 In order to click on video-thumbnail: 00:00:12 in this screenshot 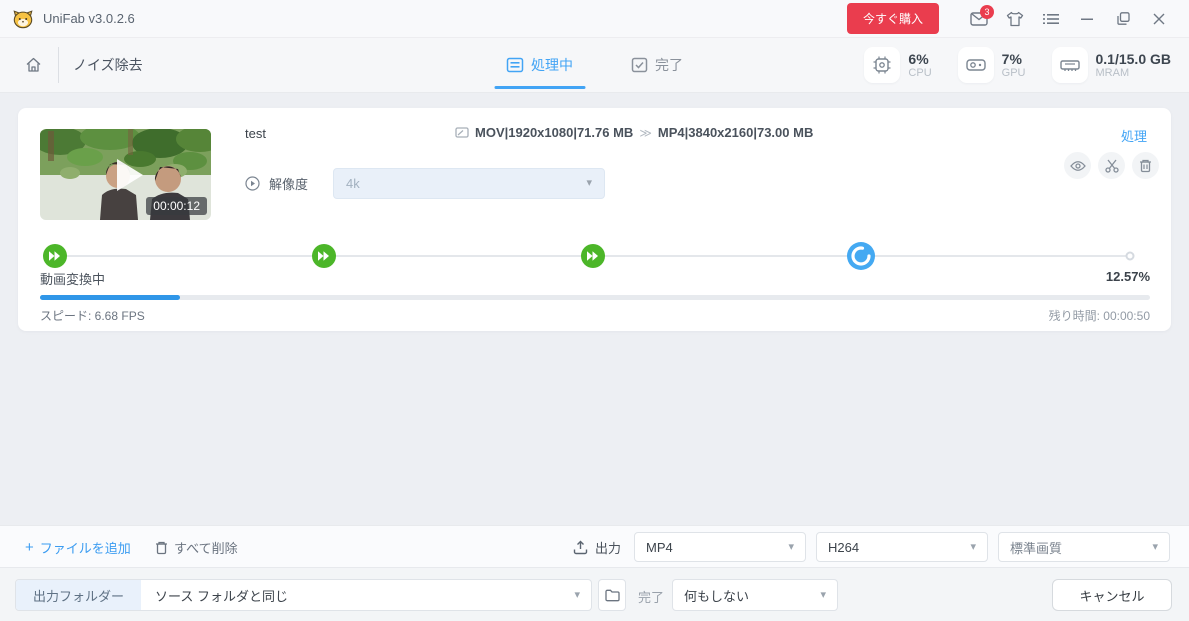, I will do `click(125, 174)`.